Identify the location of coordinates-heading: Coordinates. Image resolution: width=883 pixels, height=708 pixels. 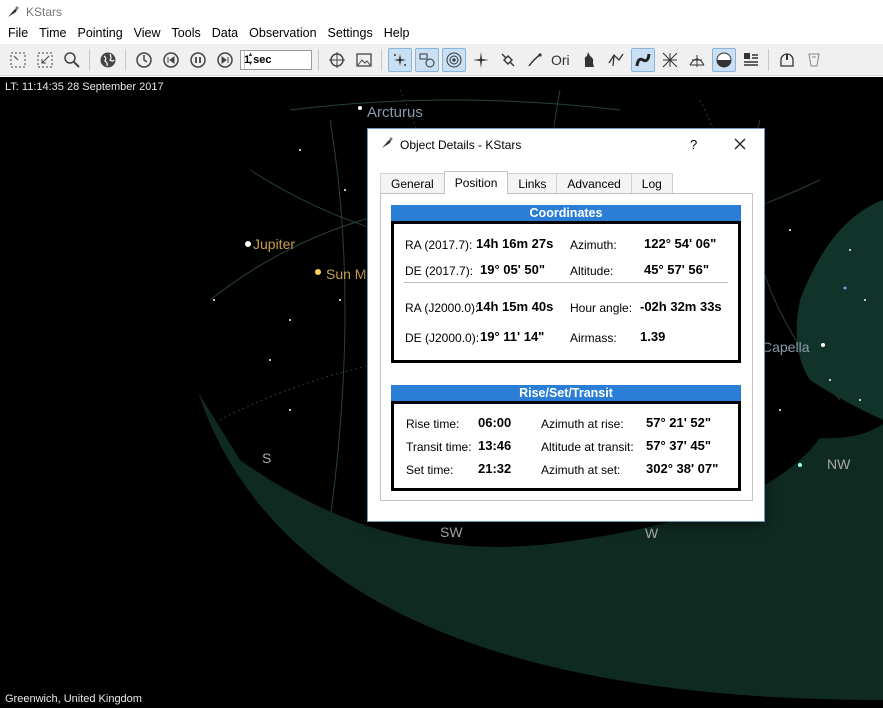
(566, 213).